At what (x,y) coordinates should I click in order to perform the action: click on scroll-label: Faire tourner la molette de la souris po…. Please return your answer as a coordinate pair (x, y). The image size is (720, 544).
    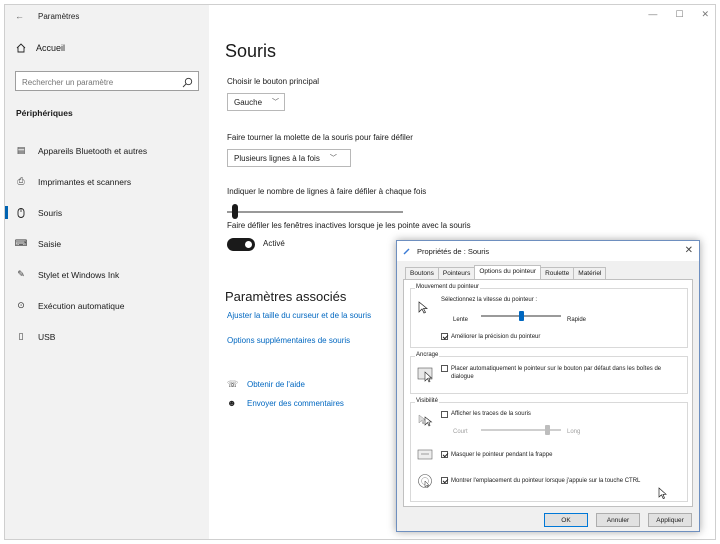
    Looking at the image, I should click on (320, 137).